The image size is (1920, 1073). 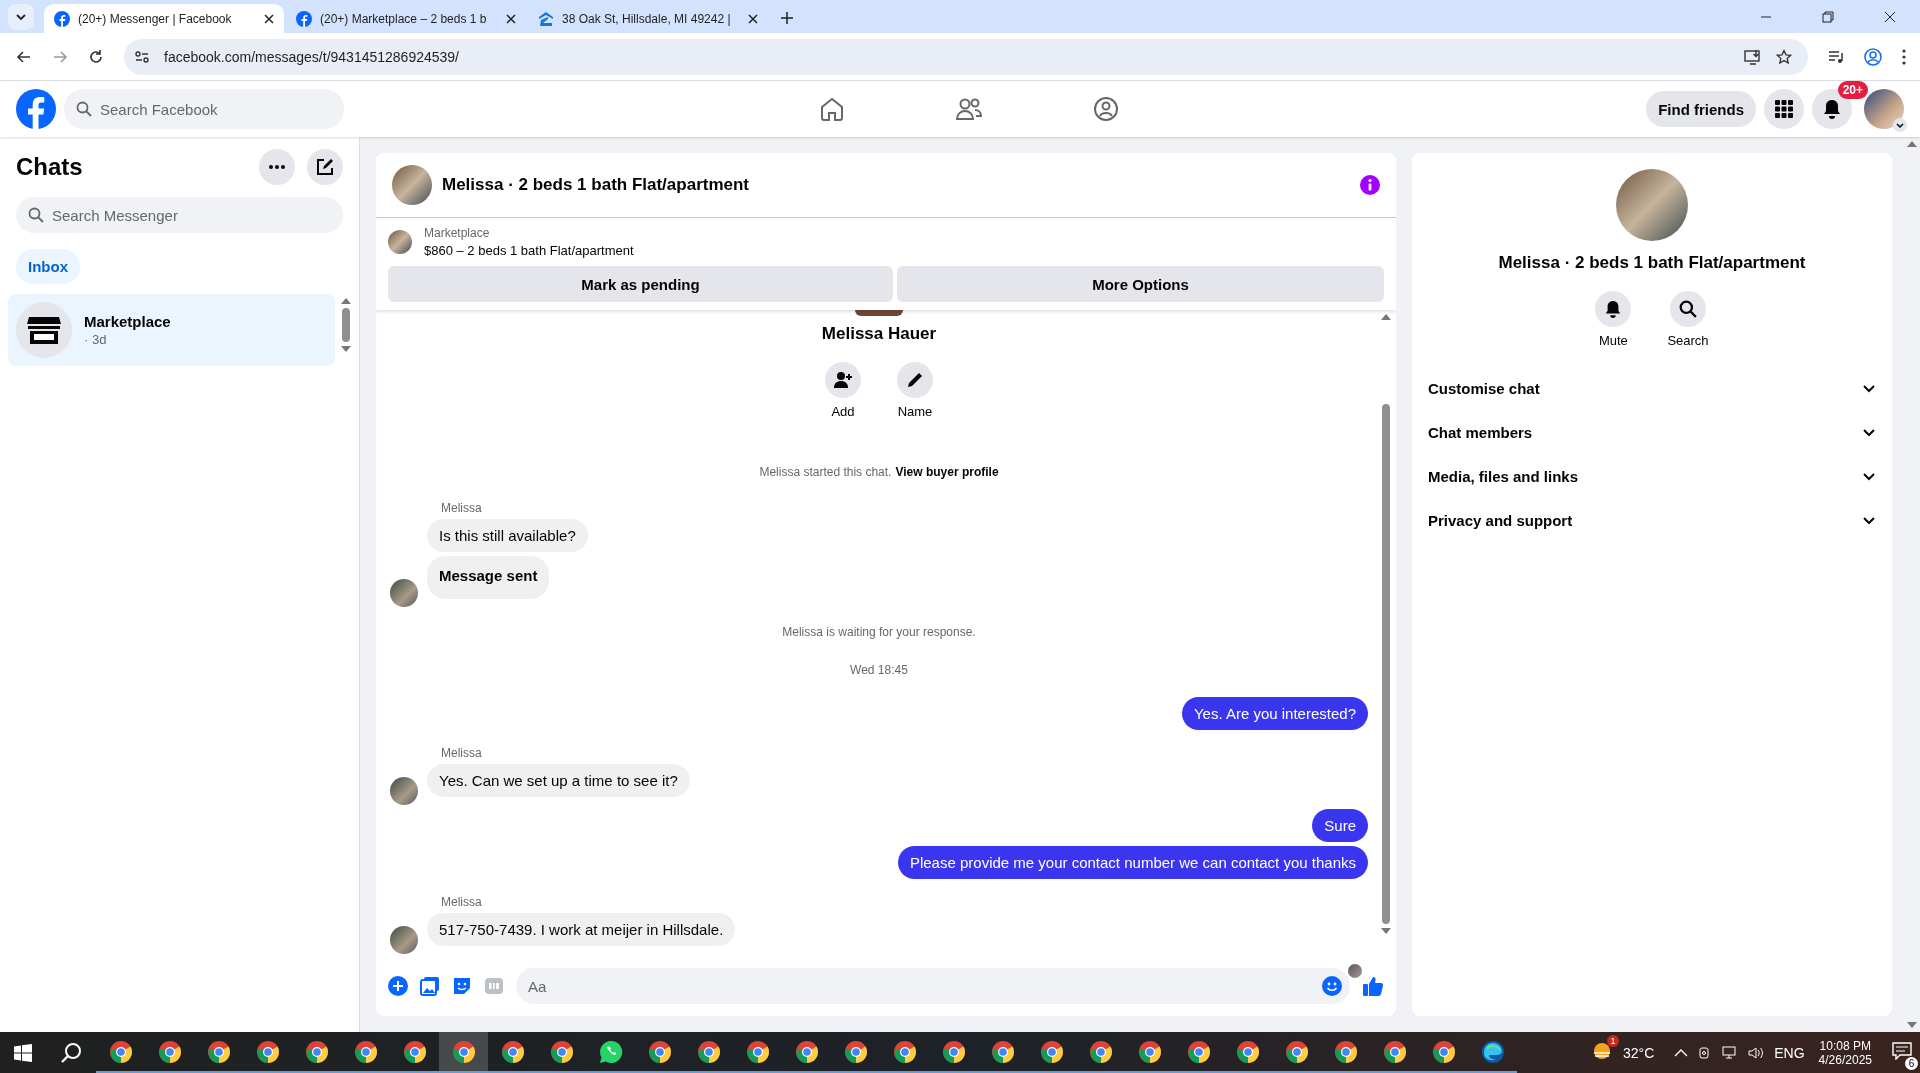 What do you see at coordinates (1652, 432) in the screenshot?
I see `accordion-section: Chat members` at bounding box center [1652, 432].